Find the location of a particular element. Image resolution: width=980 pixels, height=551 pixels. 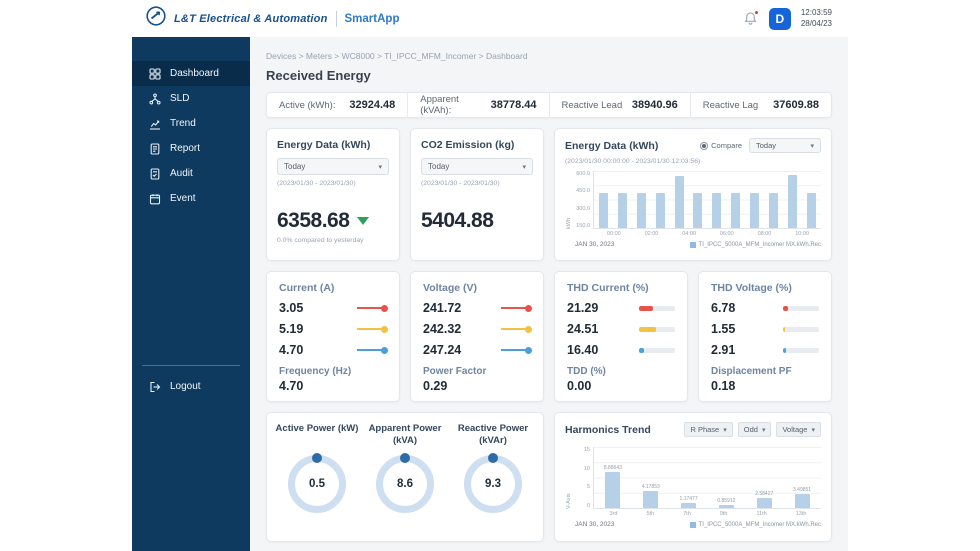

radio-icon is located at coordinates (704, 145).